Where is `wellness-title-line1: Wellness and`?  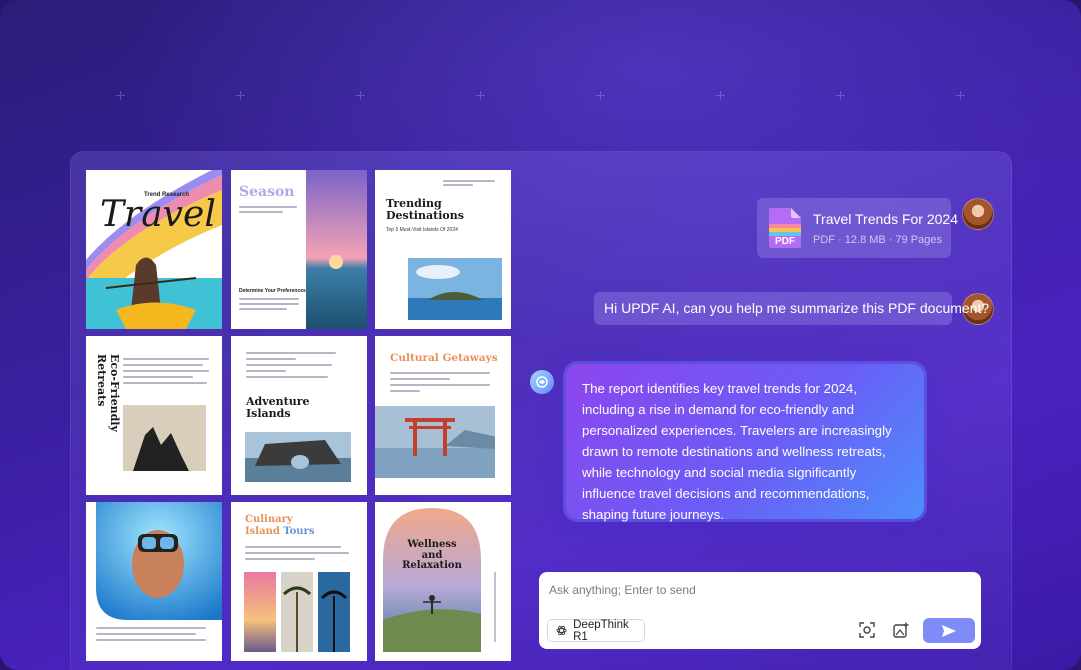 wellness-title-line1: Wellness and is located at coordinates (432, 550).